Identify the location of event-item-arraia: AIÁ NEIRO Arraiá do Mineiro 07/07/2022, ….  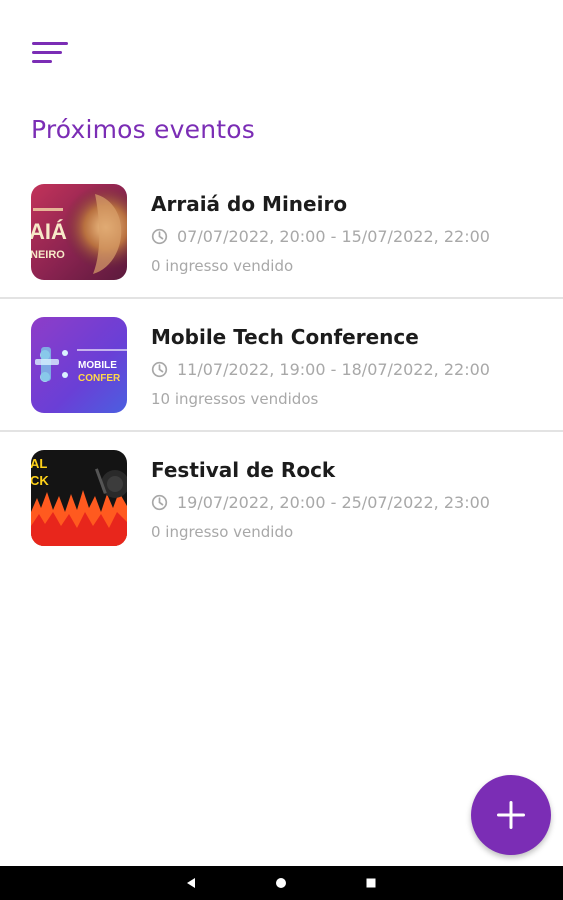
(281, 232).